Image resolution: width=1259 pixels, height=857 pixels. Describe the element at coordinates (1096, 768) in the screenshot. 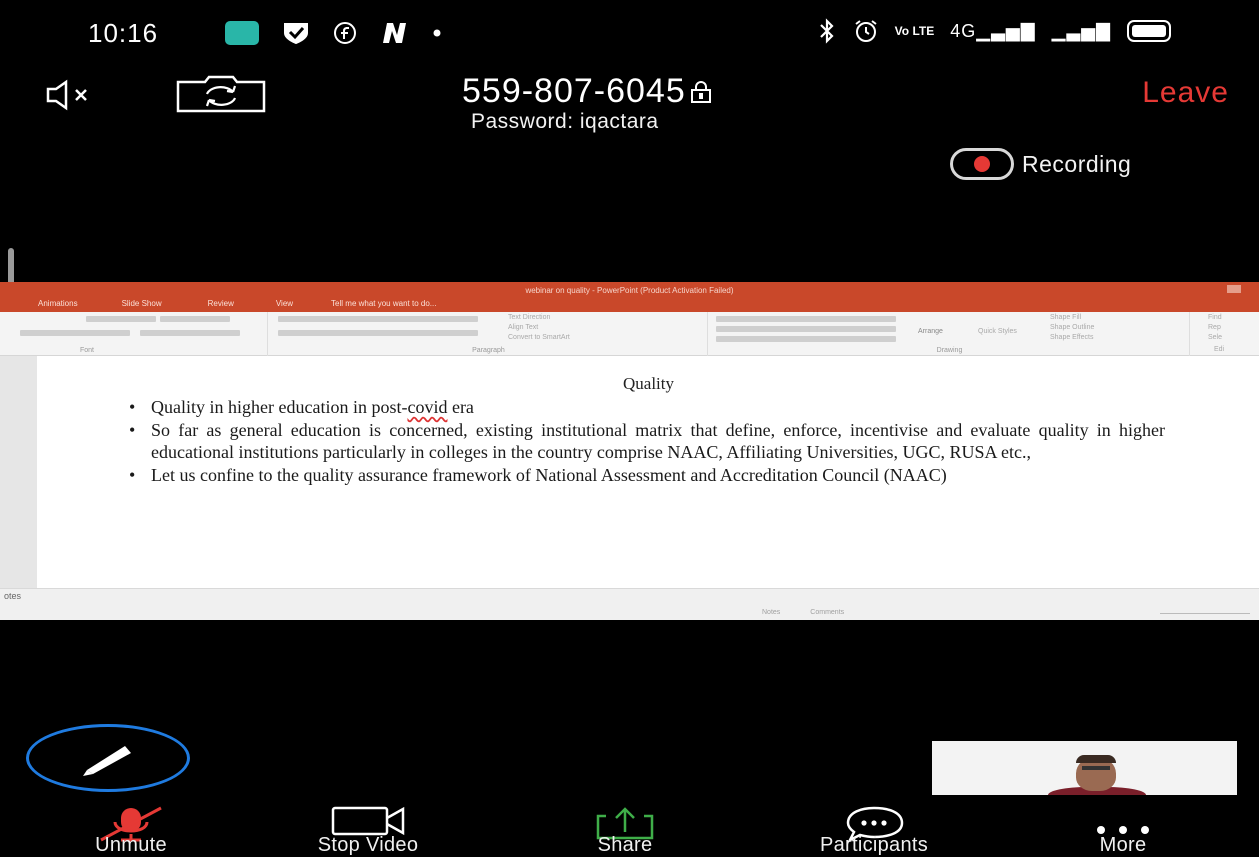

I see `participant-glasses` at that location.